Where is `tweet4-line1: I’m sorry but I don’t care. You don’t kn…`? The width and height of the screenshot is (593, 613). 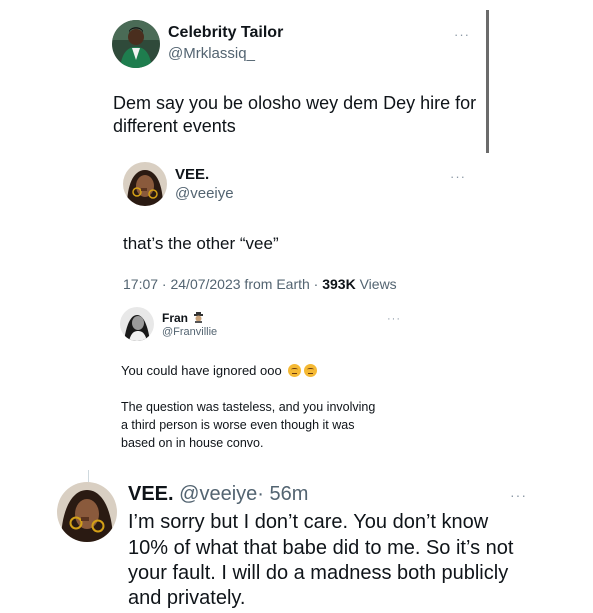 tweet4-line1: I’m sorry but I don’t care. You don’t kn… is located at coordinates (308, 522).